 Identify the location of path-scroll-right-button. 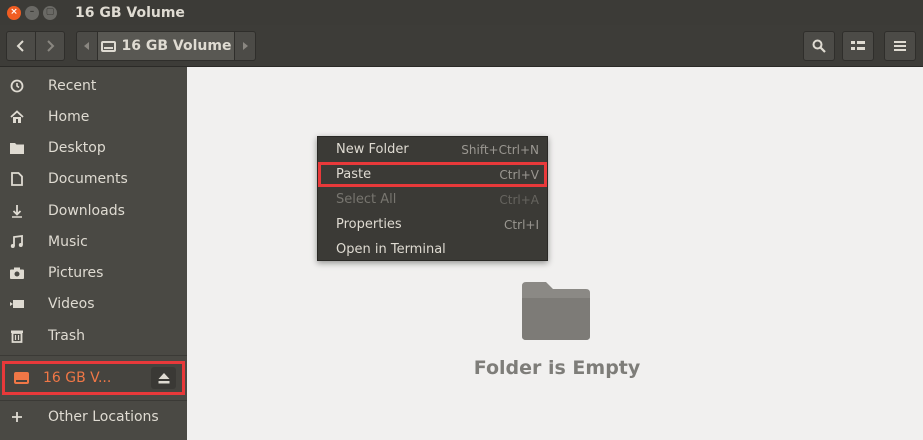
(245, 46).